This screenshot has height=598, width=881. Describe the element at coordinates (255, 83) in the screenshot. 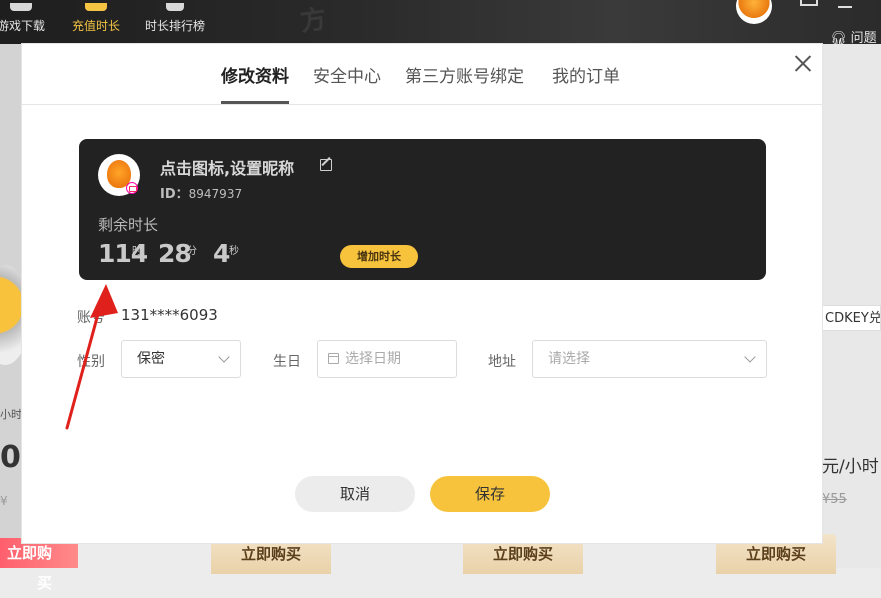

I see `tab-edit-profile: 修改资料` at that location.